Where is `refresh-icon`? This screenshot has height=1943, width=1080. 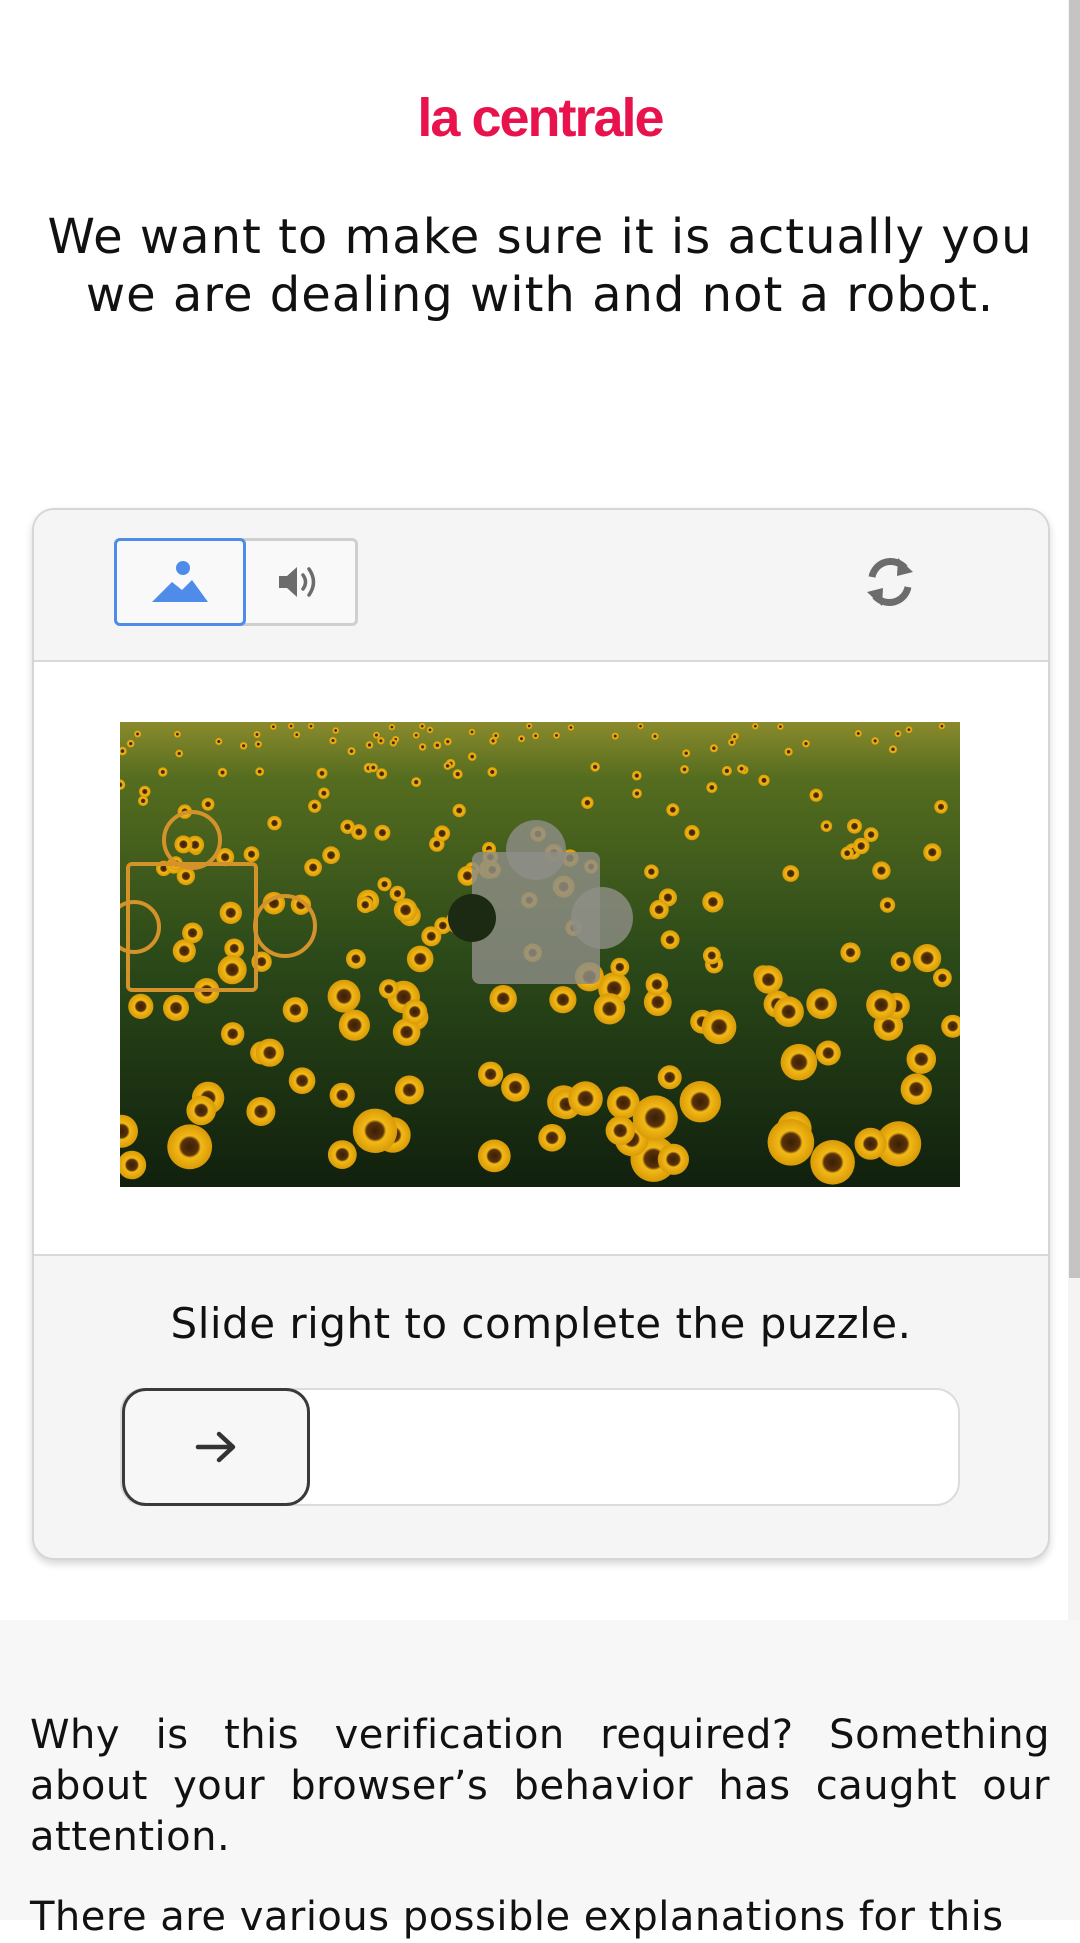 refresh-icon is located at coordinates (890, 582).